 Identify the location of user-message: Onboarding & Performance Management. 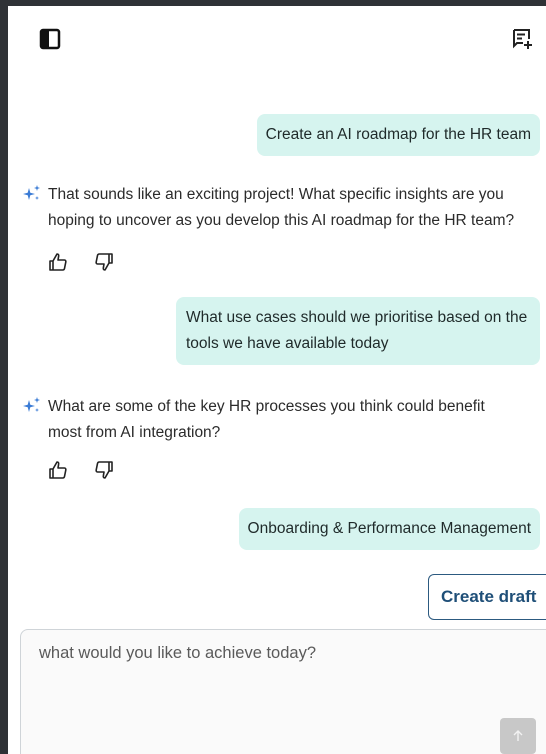
(389, 529).